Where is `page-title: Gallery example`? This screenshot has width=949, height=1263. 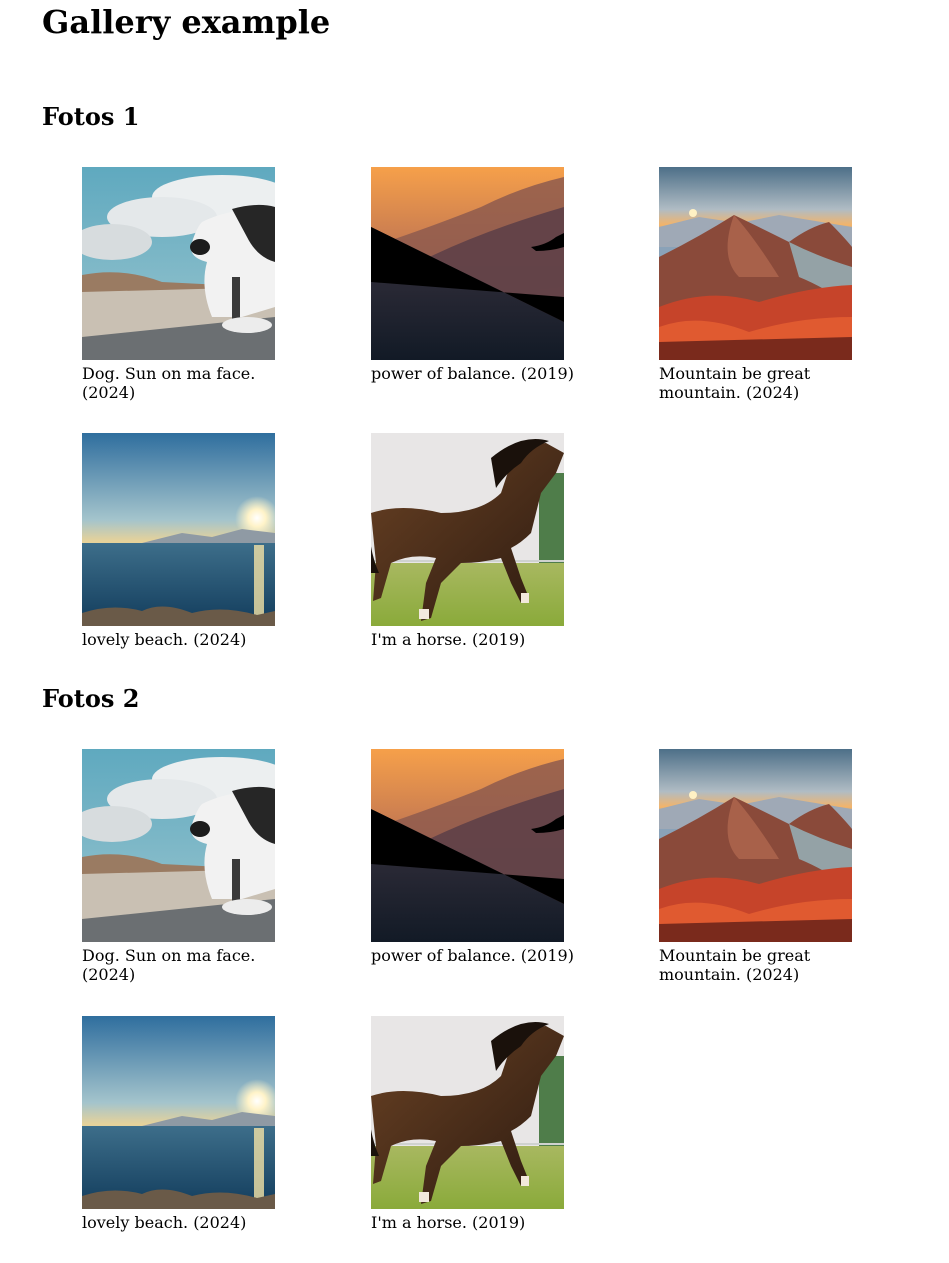 page-title: Gallery example is located at coordinates (186, 22).